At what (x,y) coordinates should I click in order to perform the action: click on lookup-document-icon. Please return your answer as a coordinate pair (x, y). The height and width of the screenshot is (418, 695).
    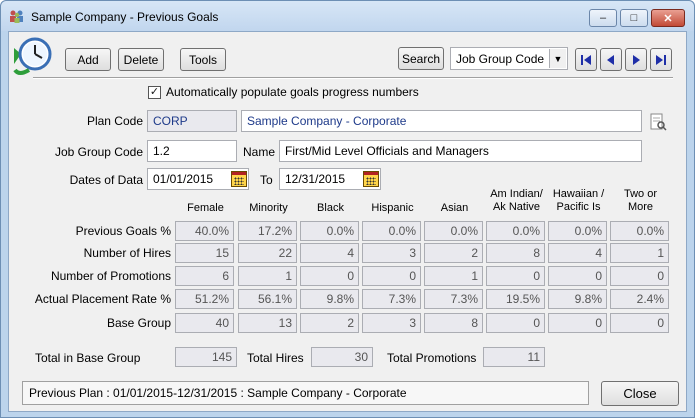
    Looking at the image, I should click on (658, 122).